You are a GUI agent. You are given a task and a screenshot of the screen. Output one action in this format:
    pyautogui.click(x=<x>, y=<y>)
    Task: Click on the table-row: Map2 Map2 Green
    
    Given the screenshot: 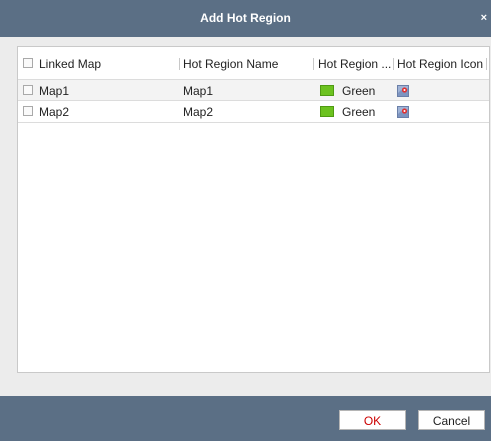 What is the action you would take?
    pyautogui.click(x=253, y=112)
    